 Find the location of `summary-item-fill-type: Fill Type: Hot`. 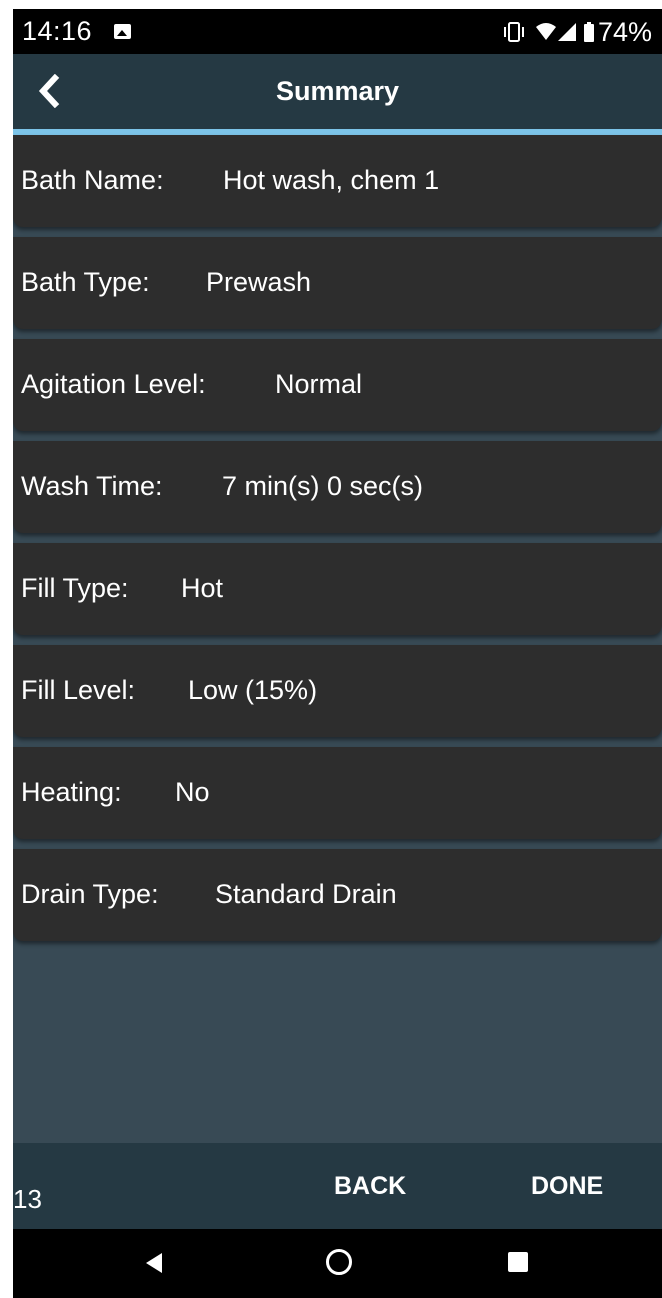

summary-item-fill-type: Fill Type: Hot is located at coordinates (337, 589).